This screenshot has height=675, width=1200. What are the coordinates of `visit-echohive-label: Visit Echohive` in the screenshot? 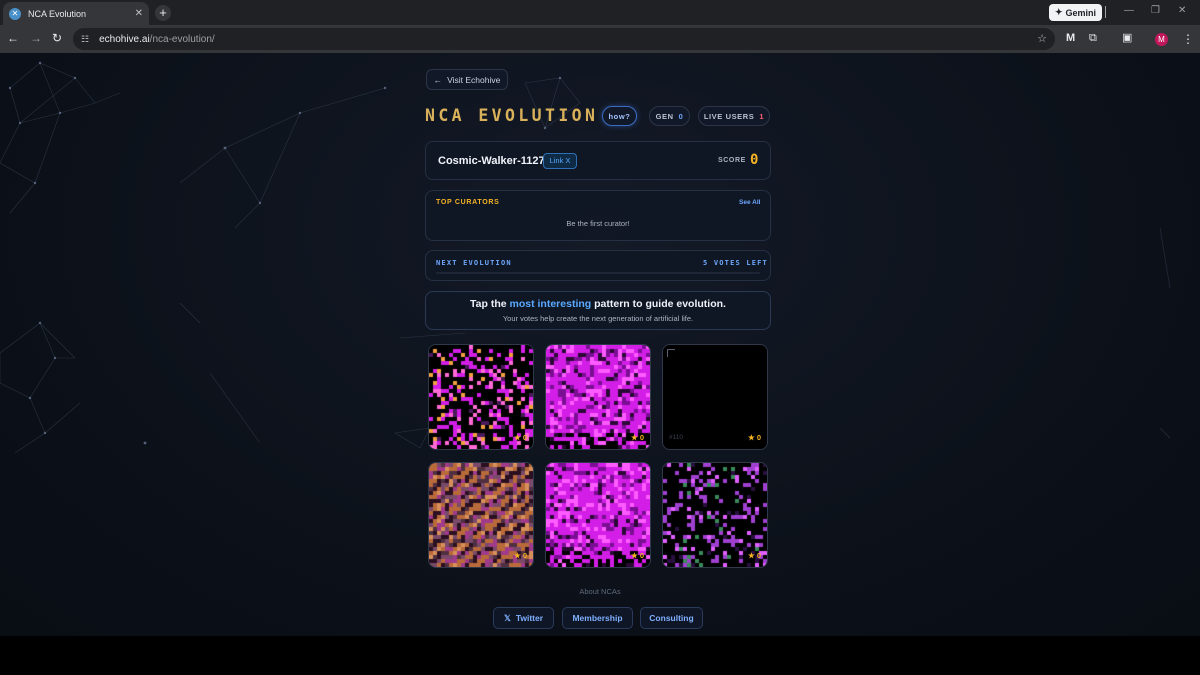 It's located at (474, 79).